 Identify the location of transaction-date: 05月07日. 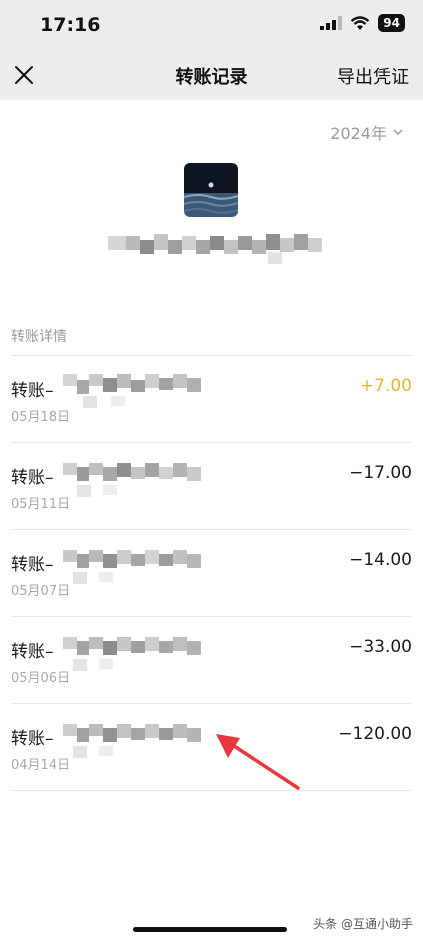
(41, 591).